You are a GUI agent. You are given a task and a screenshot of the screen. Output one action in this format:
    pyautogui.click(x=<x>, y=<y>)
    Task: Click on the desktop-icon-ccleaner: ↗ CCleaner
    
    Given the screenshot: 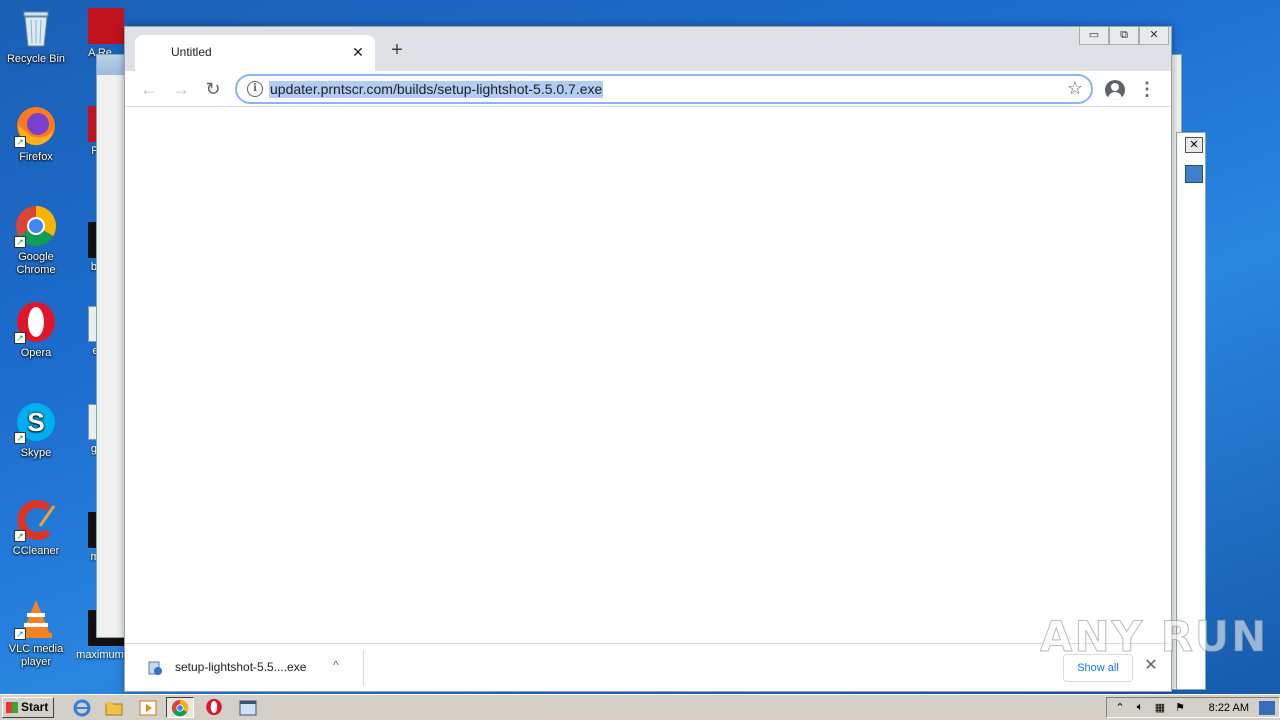 What is the action you would take?
    pyautogui.click(x=36, y=528)
    